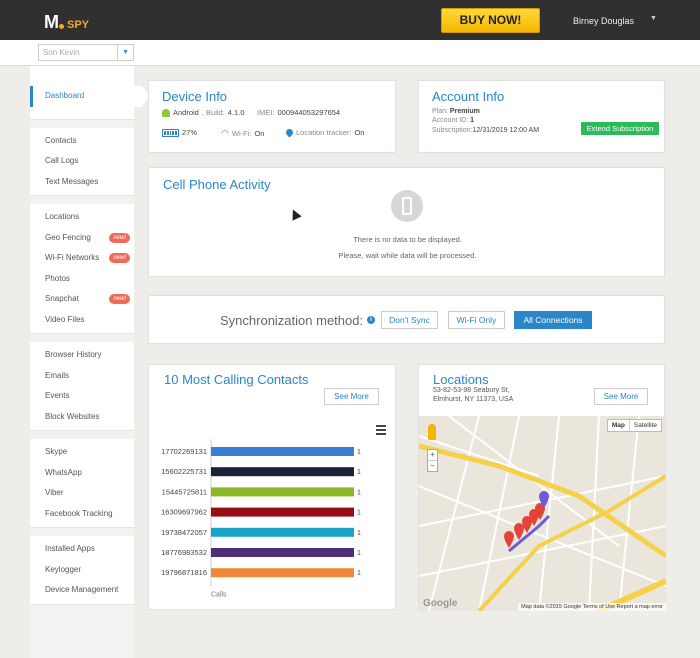  Describe the element at coordinates (259, 133) in the screenshot. I see `wifi-value: On` at that location.